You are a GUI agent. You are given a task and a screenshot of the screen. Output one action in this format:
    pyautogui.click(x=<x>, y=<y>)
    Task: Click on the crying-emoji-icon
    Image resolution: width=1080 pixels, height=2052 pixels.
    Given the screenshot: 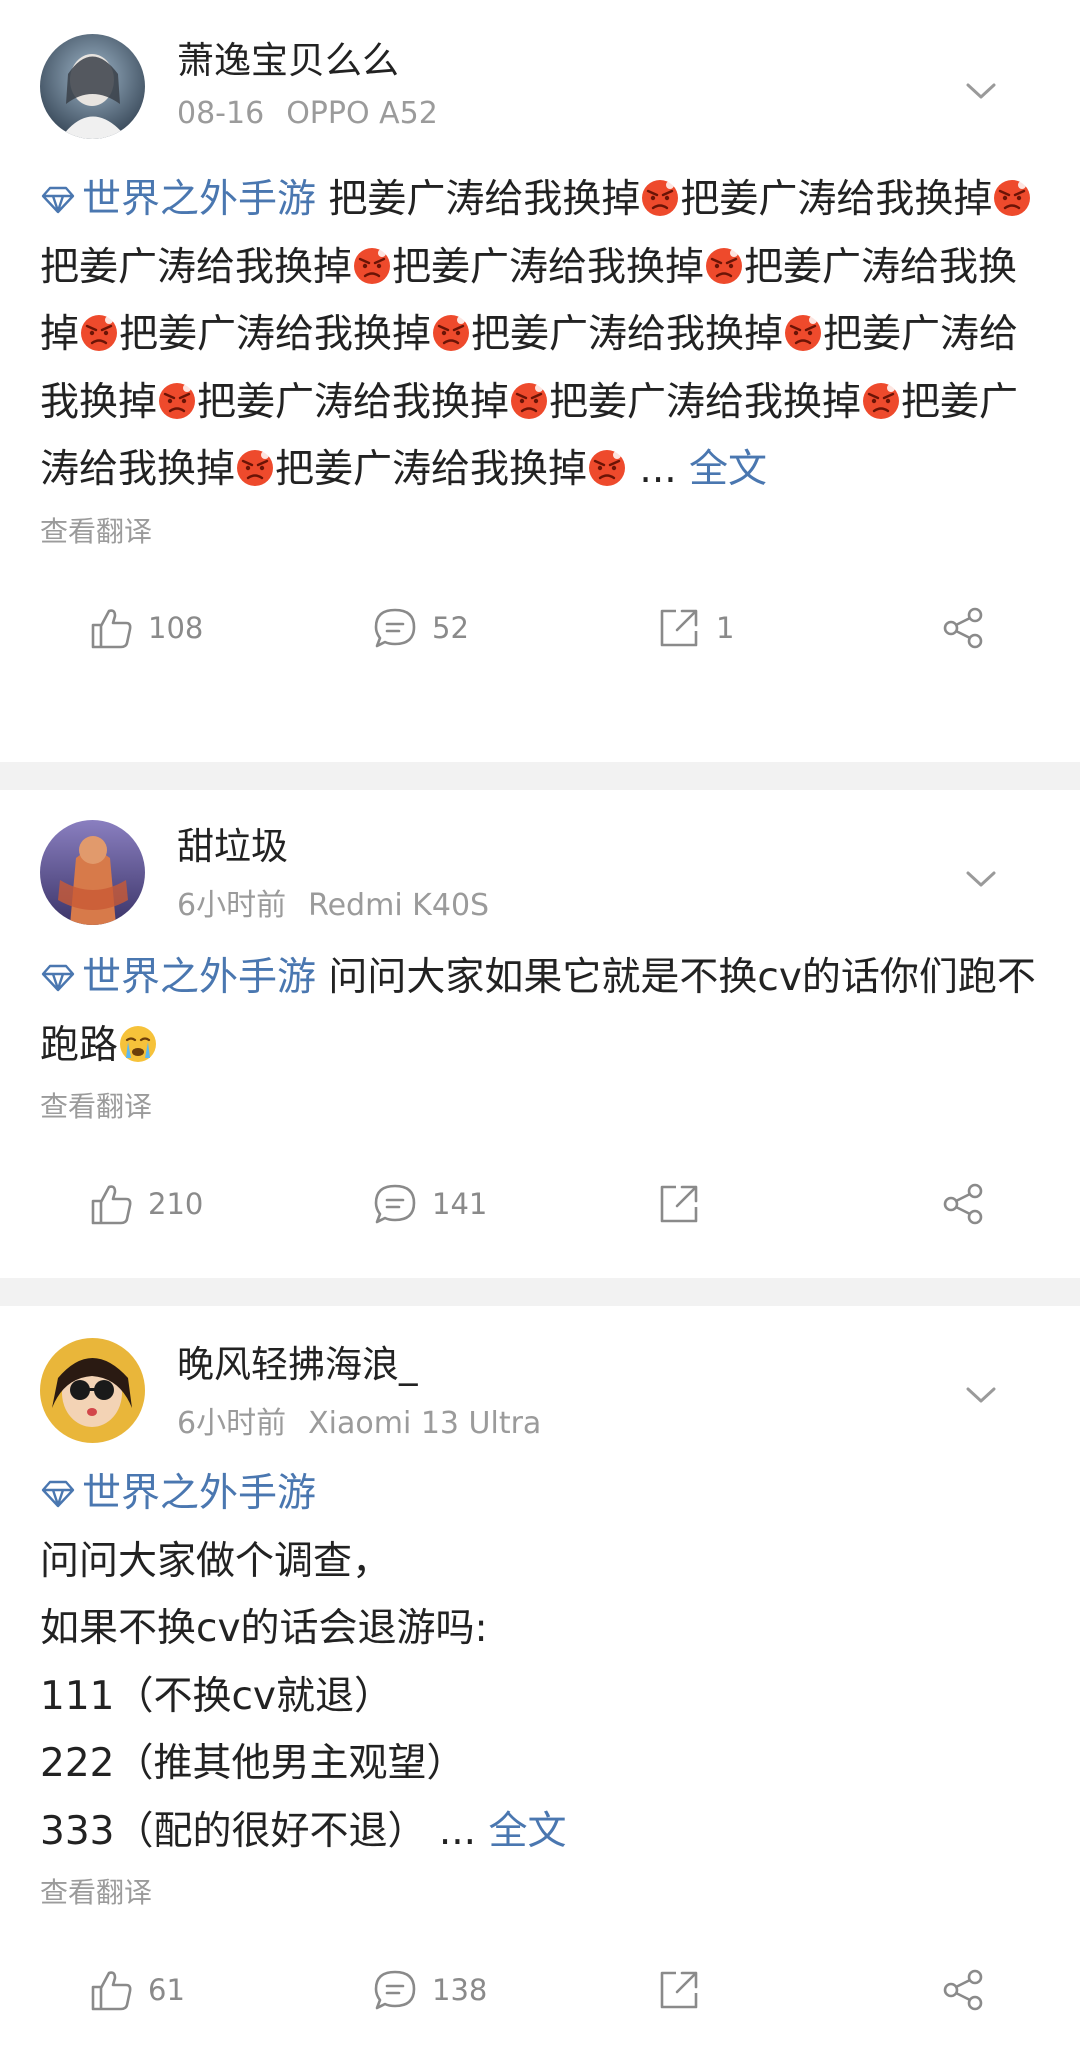 What is the action you would take?
    pyautogui.click(x=138, y=1043)
    